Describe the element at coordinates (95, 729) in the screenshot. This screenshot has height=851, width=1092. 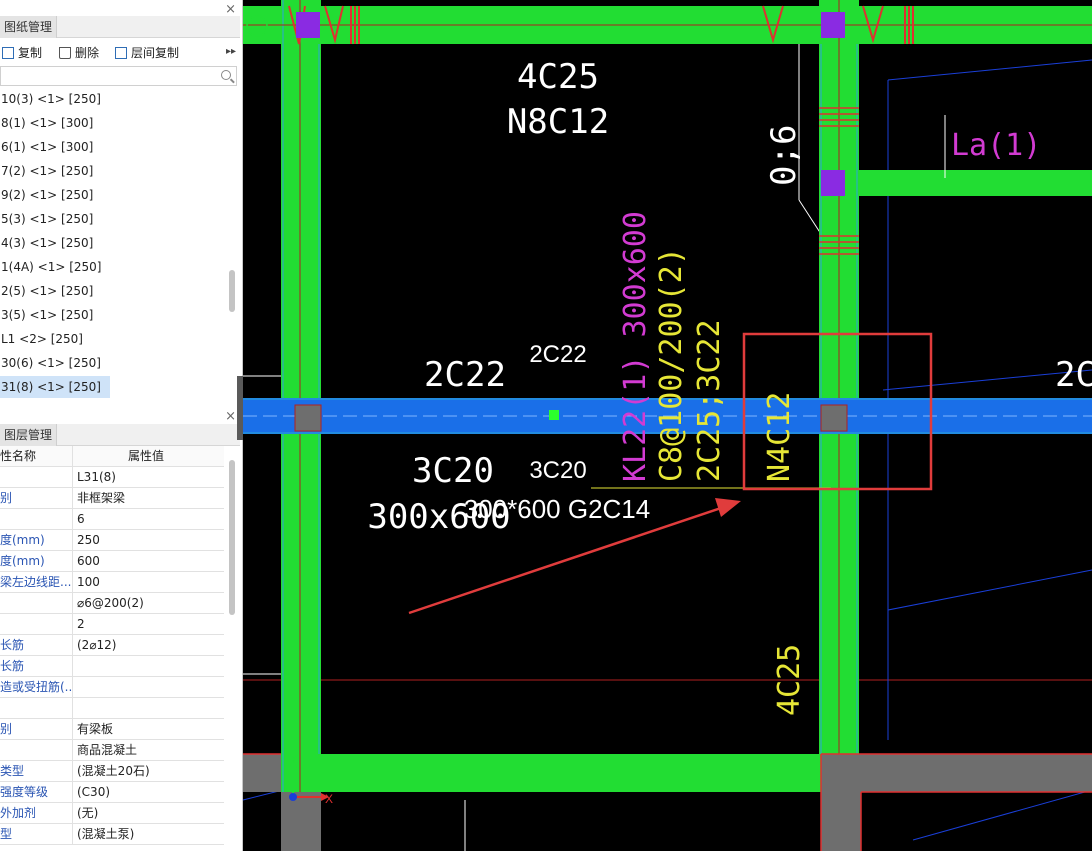
I see `property-value: 有梁板` at that location.